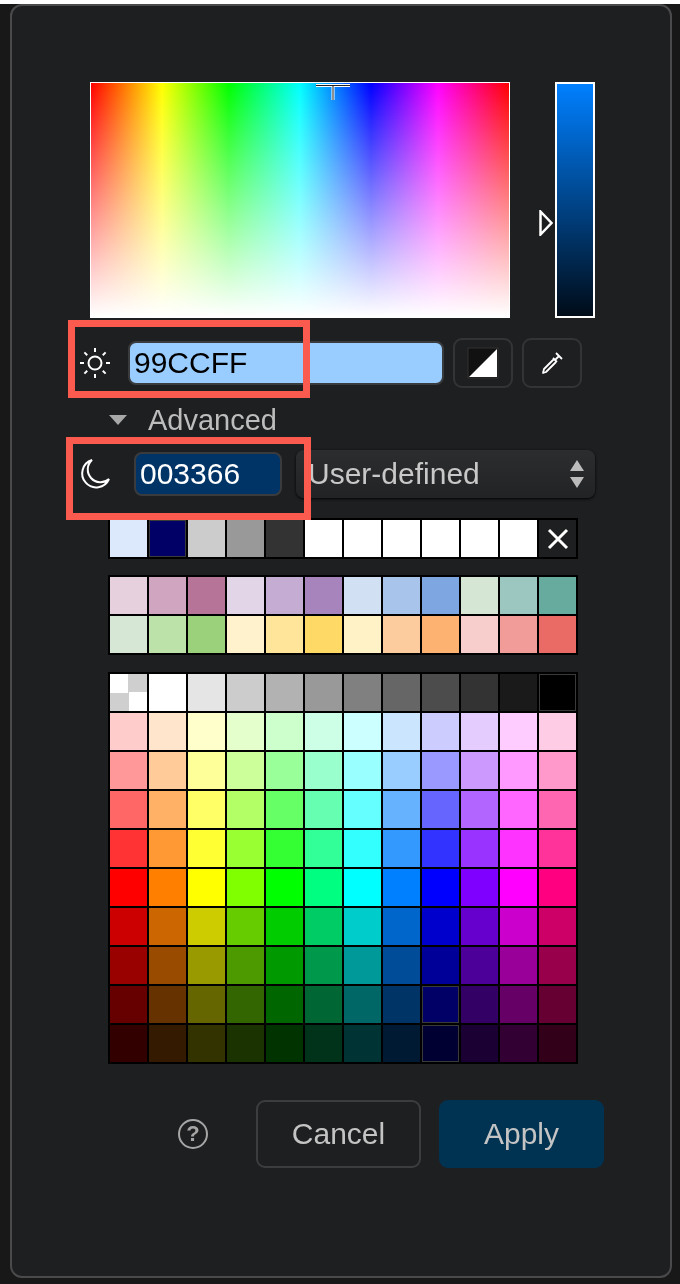 The width and height of the screenshot is (680, 1284). Describe the element at coordinates (338, 1134) in the screenshot. I see `cancel-button: Cancel` at that location.